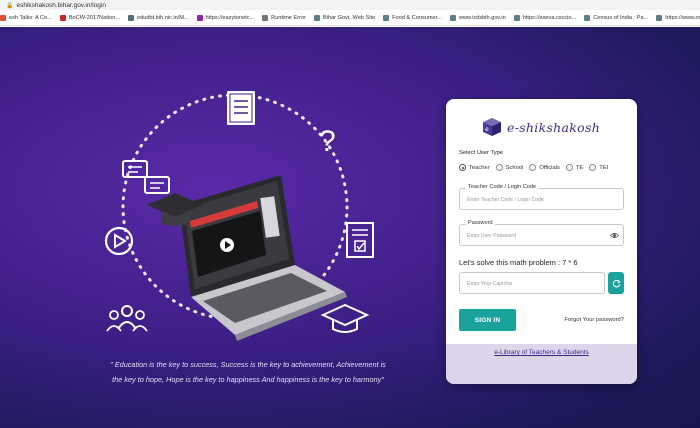 This screenshot has width=700, height=428. Describe the element at coordinates (594, 320) in the screenshot. I see `forgot-password-link: Forgot Your password?` at that location.